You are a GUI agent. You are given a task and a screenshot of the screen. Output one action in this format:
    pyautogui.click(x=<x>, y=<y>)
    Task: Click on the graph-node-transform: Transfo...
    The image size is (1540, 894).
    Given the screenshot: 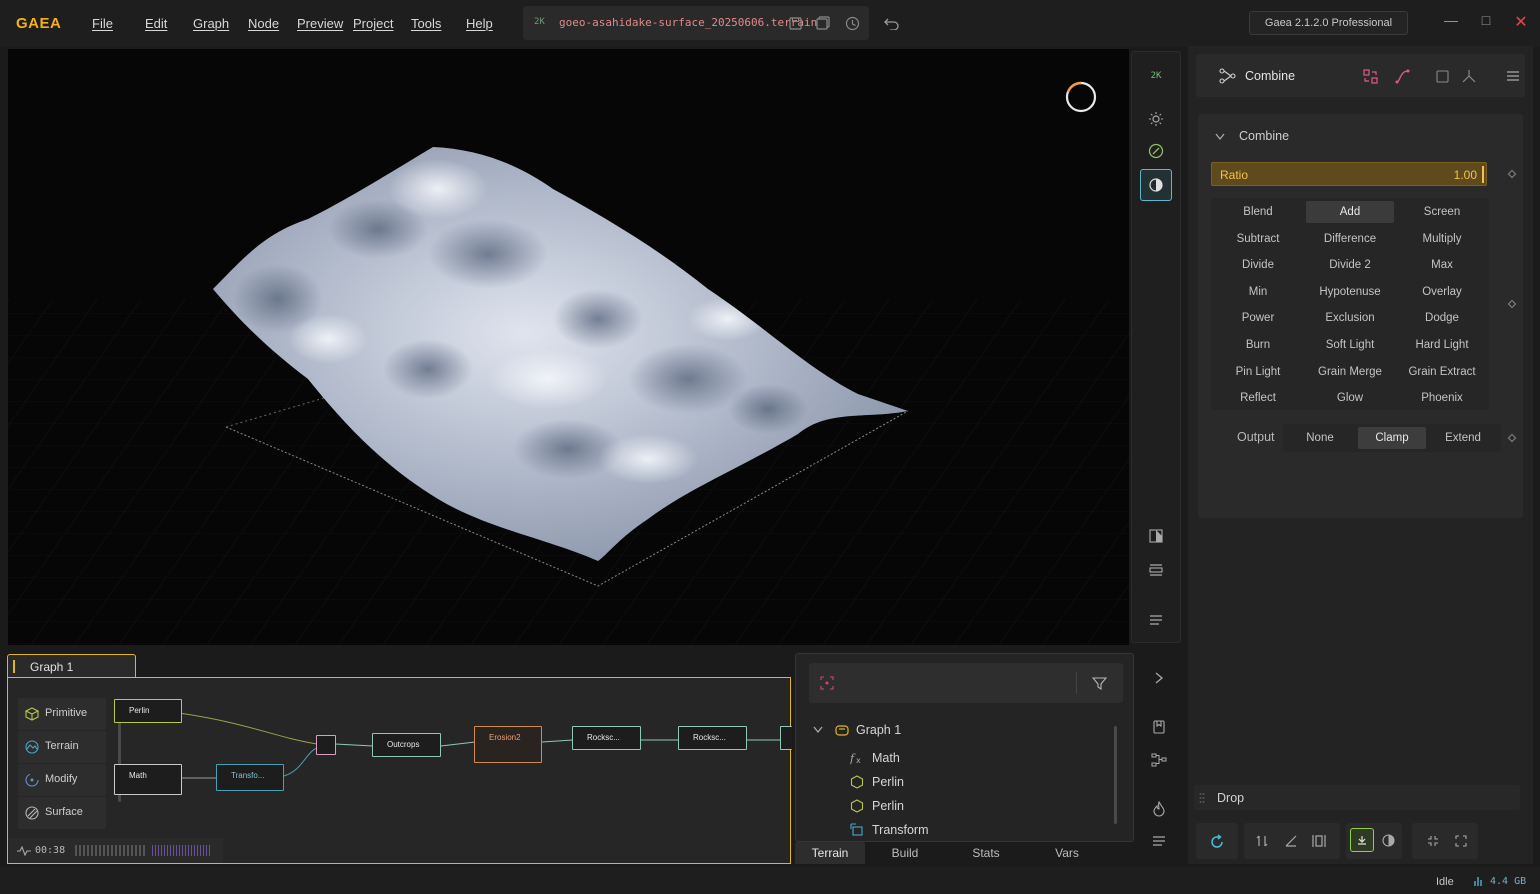 What is the action you would take?
    pyautogui.click(x=250, y=777)
    